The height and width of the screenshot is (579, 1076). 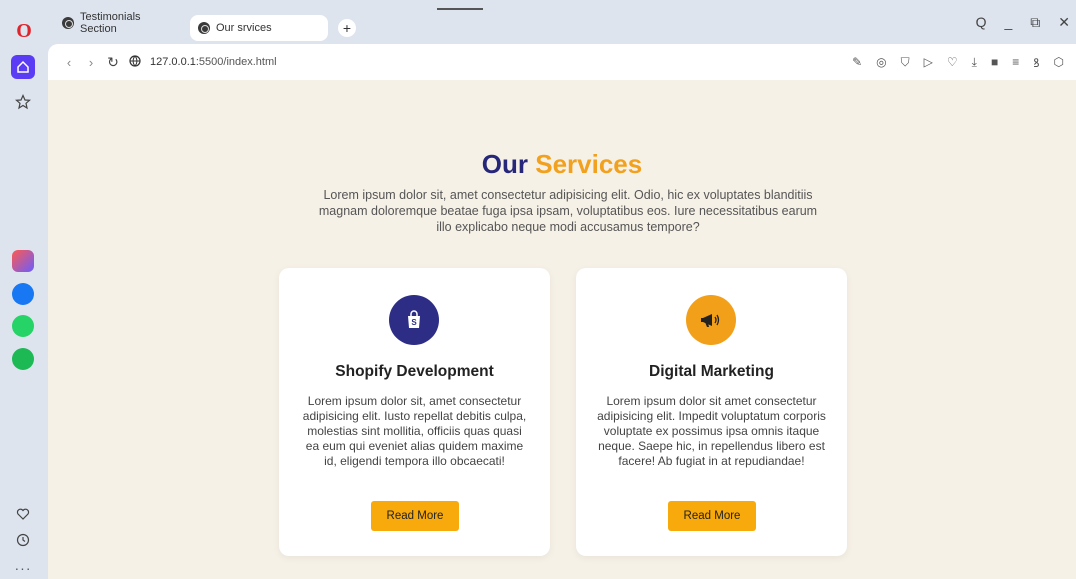 What do you see at coordinates (928, 62) in the screenshot?
I see `play-icon: ▷` at bounding box center [928, 62].